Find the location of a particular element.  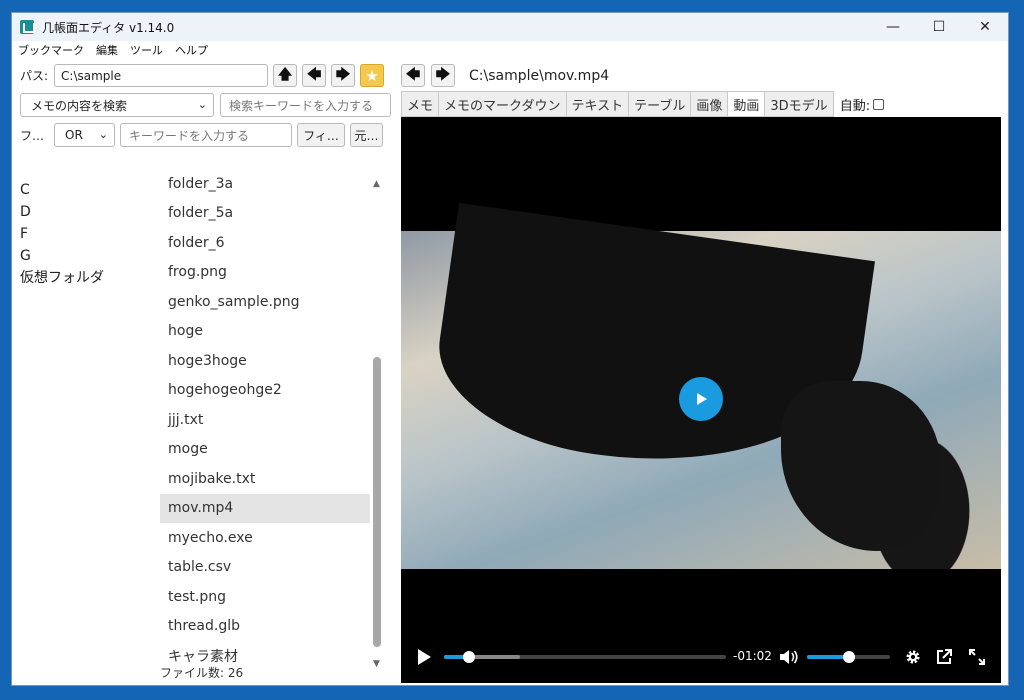

back-button: 🡄 is located at coordinates (314, 75).